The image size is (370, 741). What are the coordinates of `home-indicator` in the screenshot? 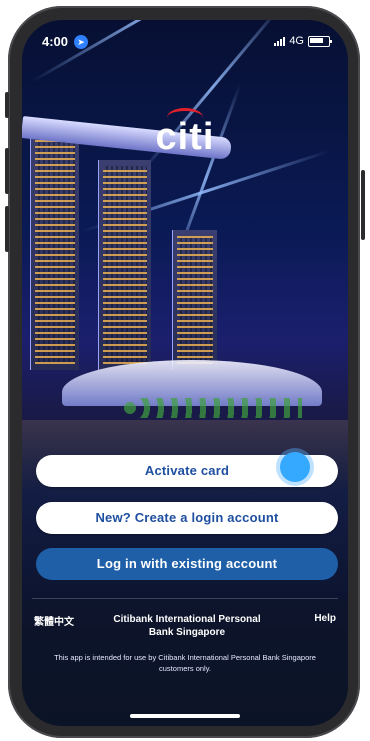 It's located at (185, 716).